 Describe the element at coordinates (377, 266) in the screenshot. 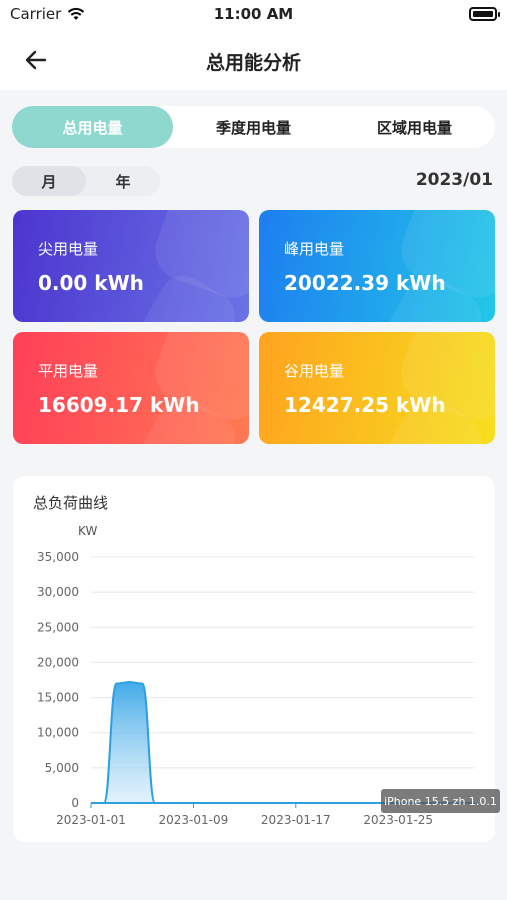

I see `card-peak-consumption: 峰用电量 20022.39 kWh` at that location.